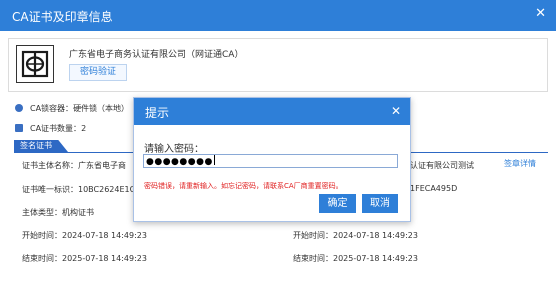 Image resolution: width=556 pixels, height=303 pixels. I want to click on dialog-title: 提示, so click(157, 113).